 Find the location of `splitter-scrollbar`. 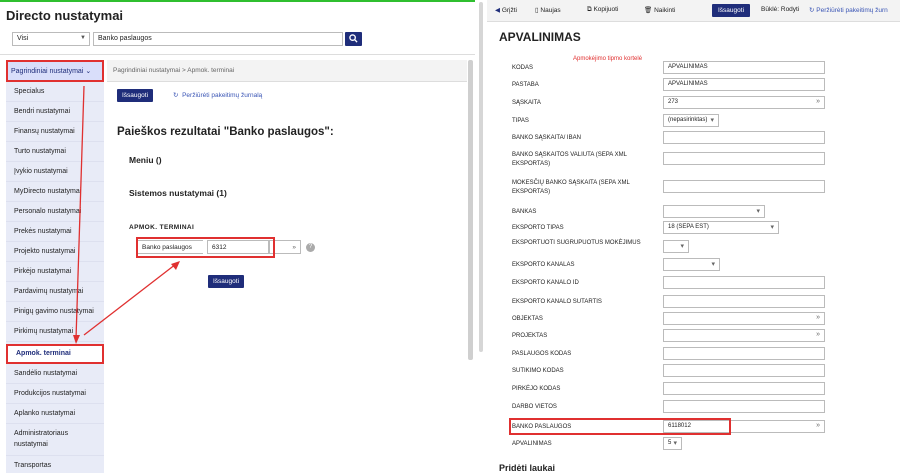

splitter-scrollbar is located at coordinates (481, 177).